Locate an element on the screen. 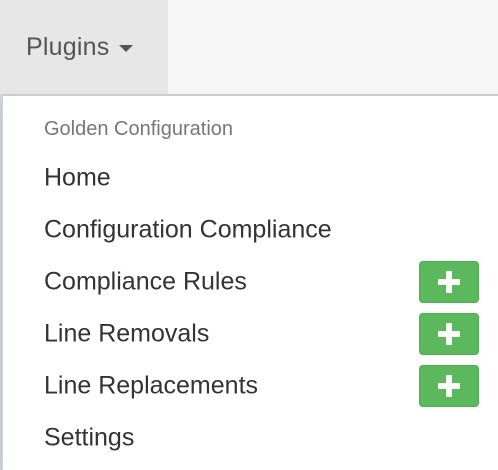 The height and width of the screenshot is (470, 498). menu-item-label: Settings is located at coordinates (89, 437).